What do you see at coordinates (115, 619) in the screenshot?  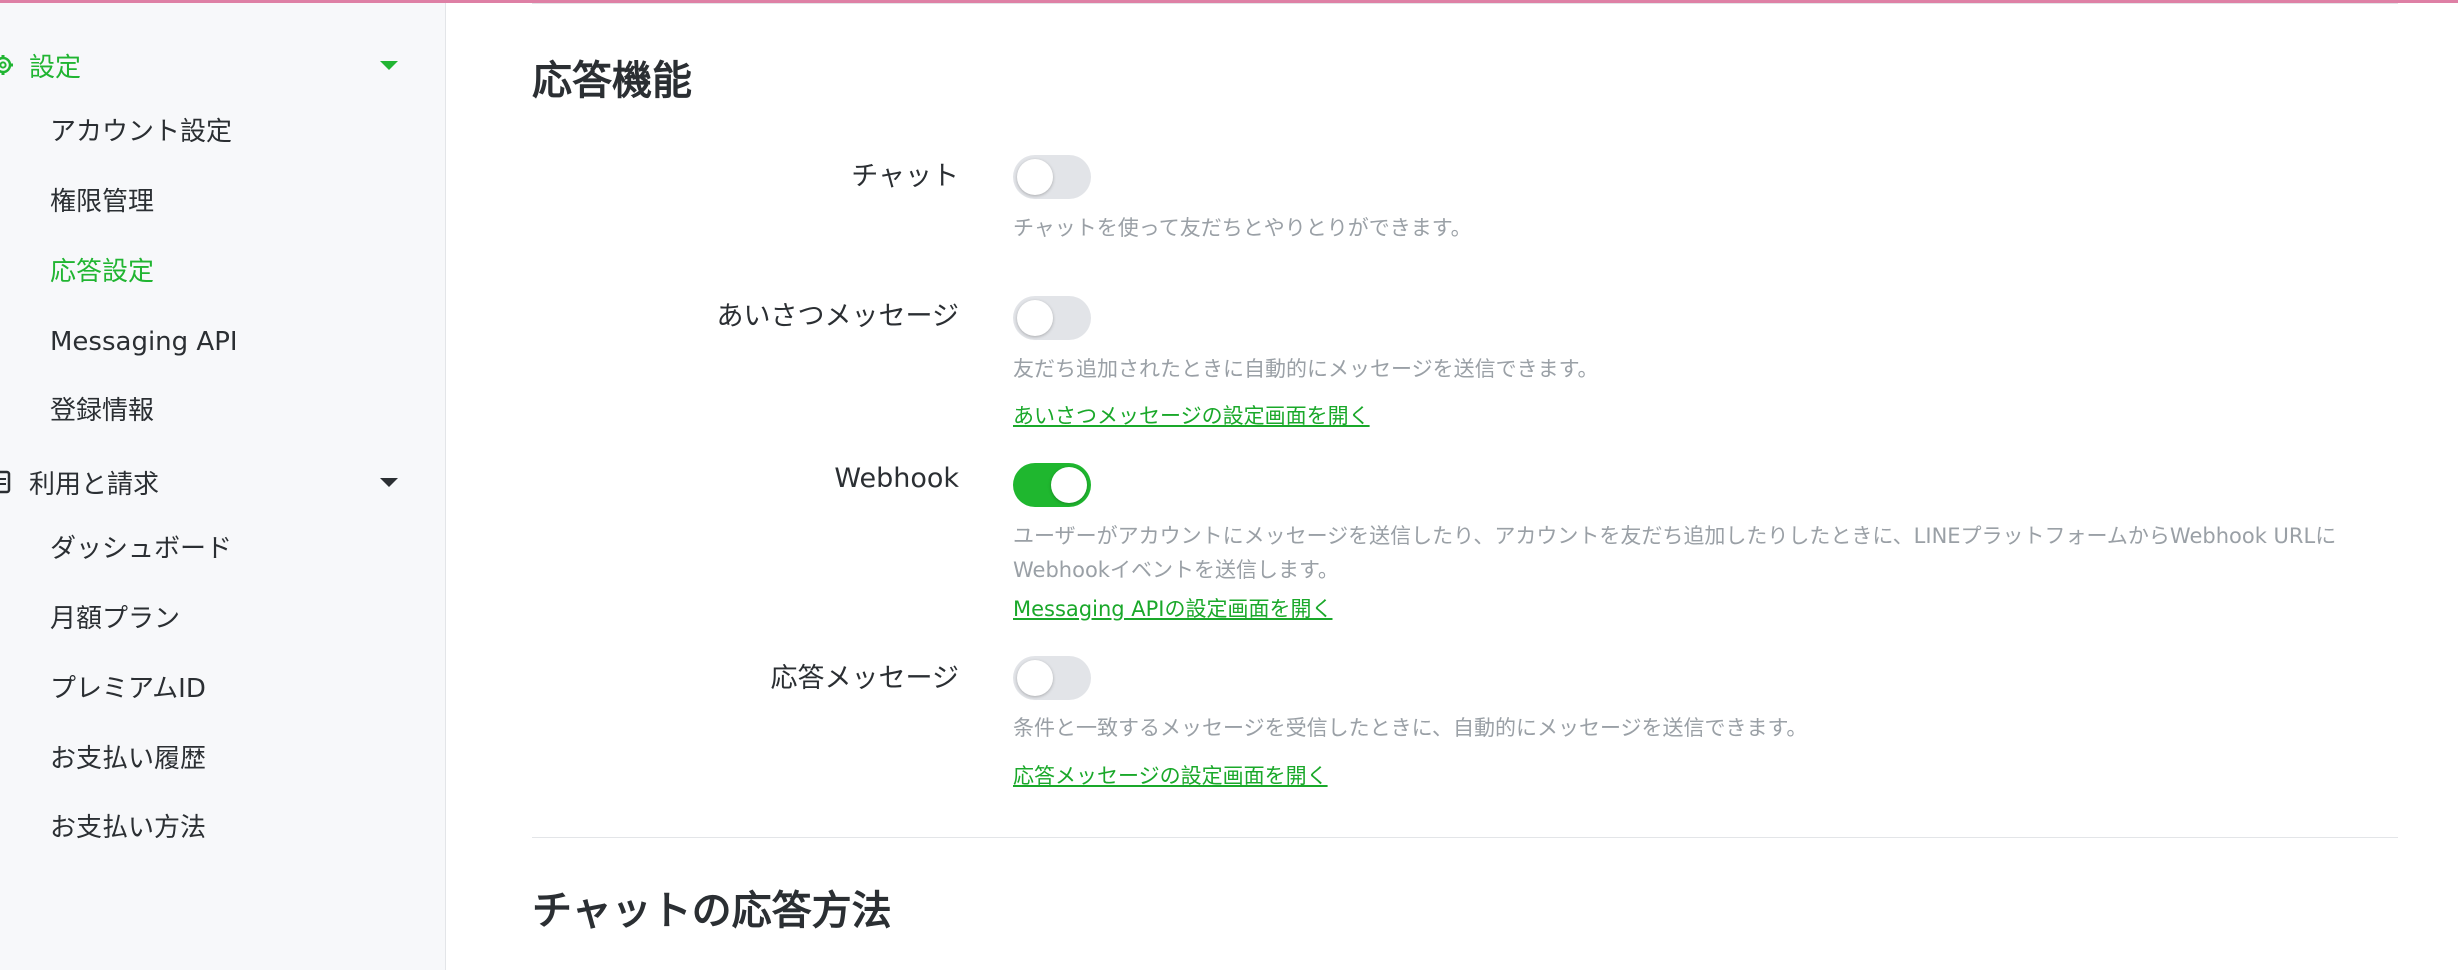 I see `sidebar-item-monthly-plan: 月額プラン` at bounding box center [115, 619].